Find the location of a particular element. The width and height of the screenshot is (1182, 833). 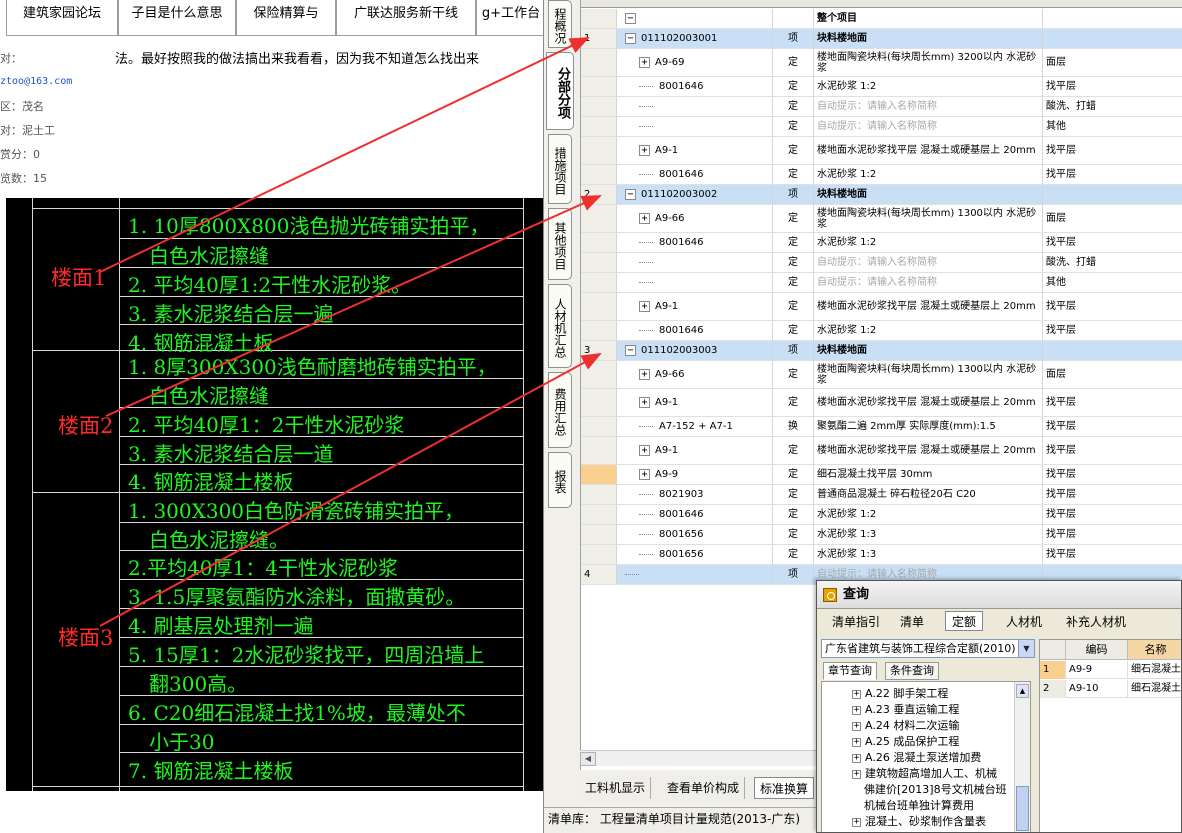

quota-library-select: 广东省建筑与装饰工程综合定额(2010) ▼ is located at coordinates (928, 648).